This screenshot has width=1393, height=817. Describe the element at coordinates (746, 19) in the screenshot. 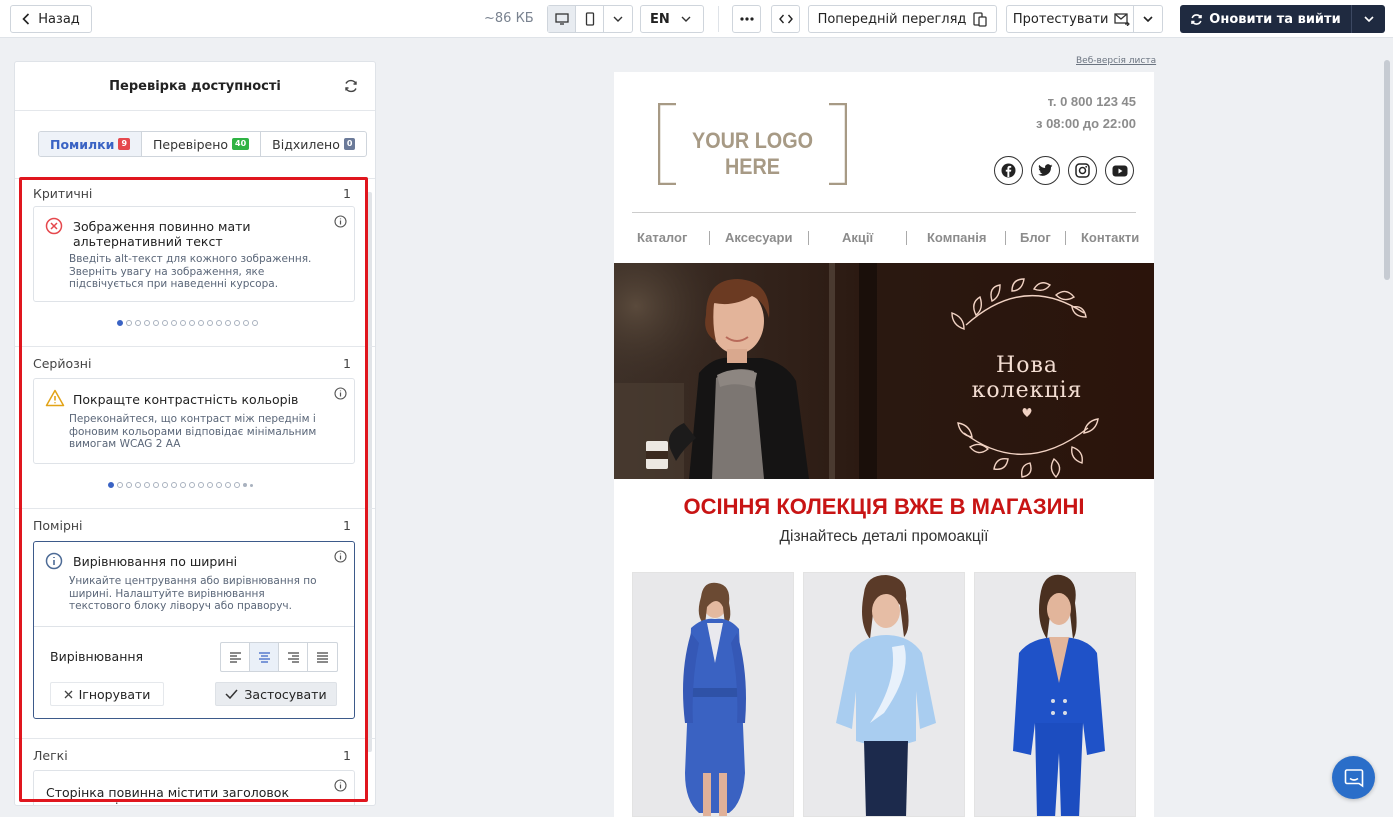

I see `more-options-button` at that location.